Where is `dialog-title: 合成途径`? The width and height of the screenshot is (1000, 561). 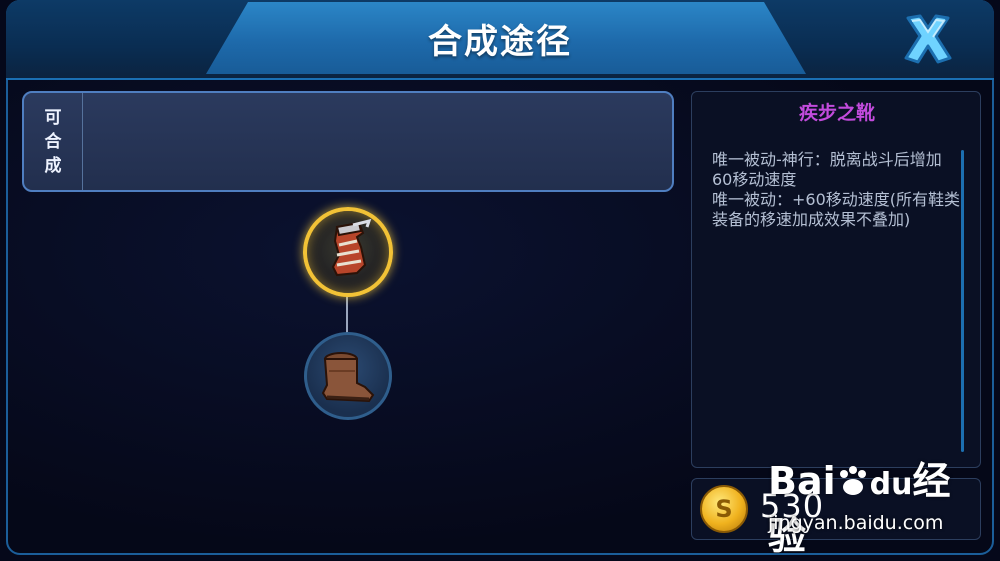 dialog-title: 合成途径 is located at coordinates (500, 42).